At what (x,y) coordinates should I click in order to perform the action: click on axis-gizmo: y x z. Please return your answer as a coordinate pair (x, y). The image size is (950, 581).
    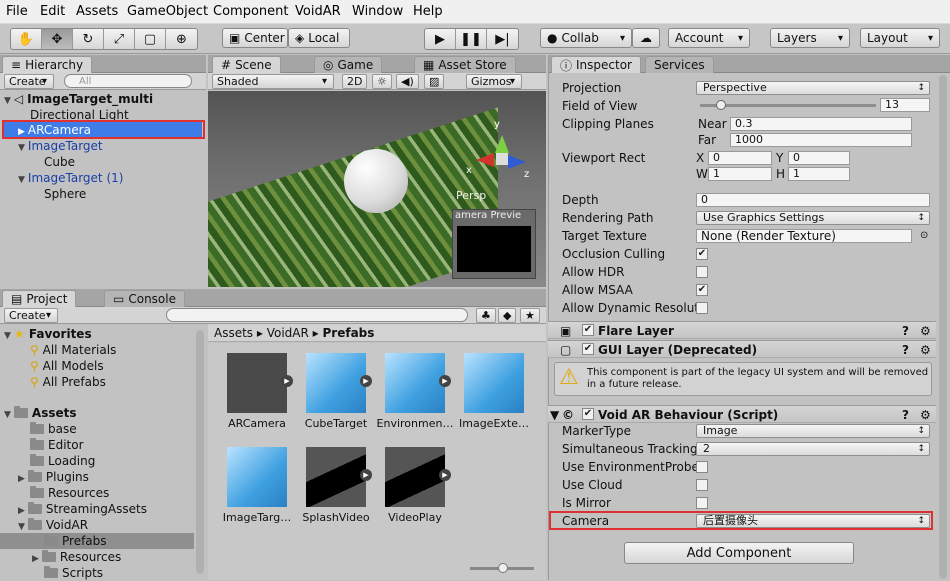
    Looking at the image, I should click on (497, 150).